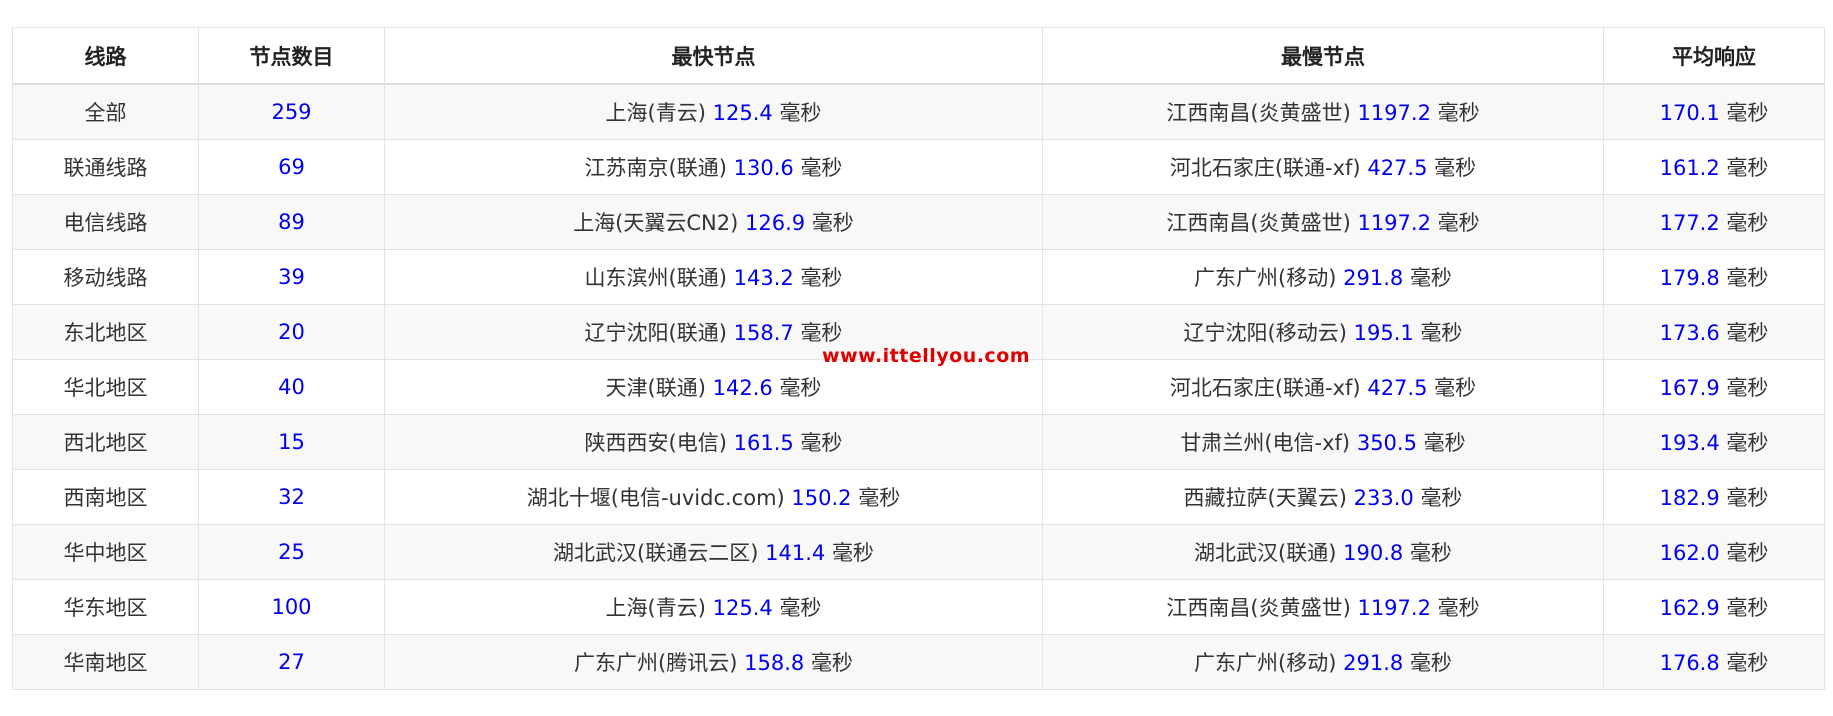 The height and width of the screenshot is (716, 1833). Describe the element at coordinates (1689, 388) in the screenshot. I see `average-latency: 167.9` at that location.